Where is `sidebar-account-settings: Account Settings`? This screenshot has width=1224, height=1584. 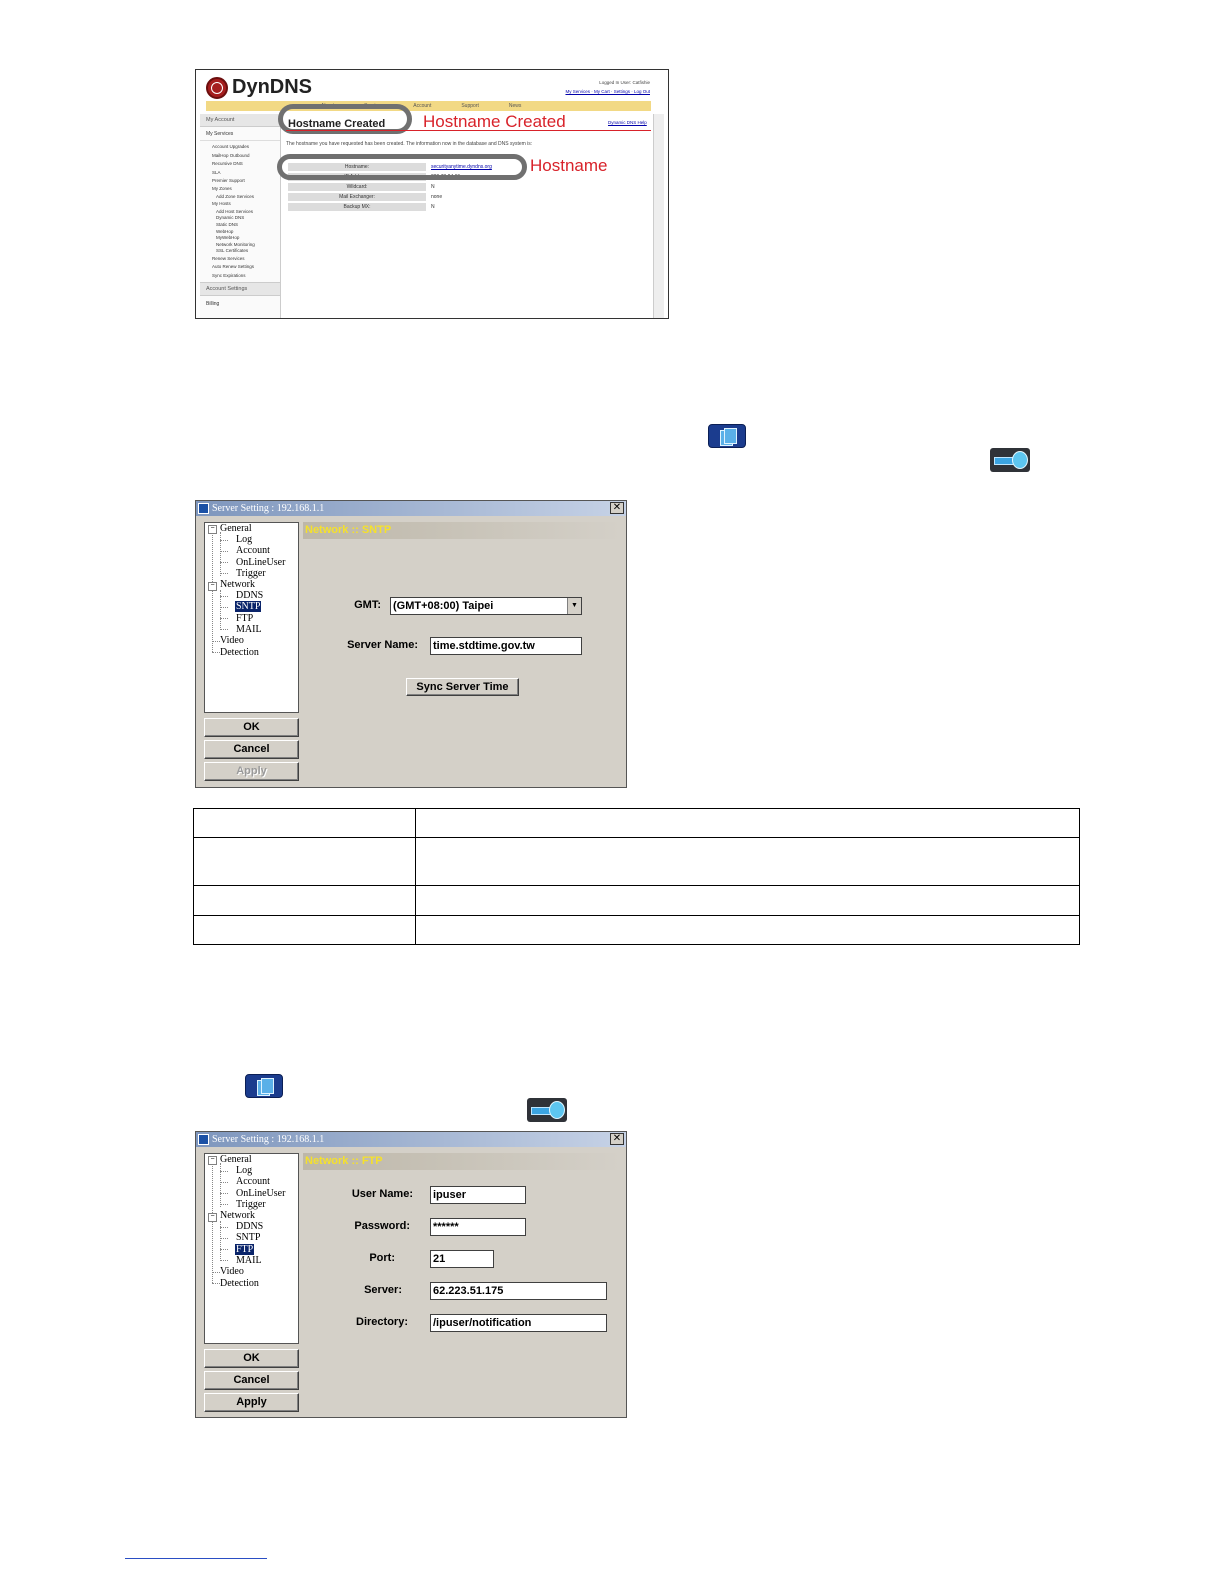 sidebar-account-settings: Account Settings is located at coordinates (240, 289).